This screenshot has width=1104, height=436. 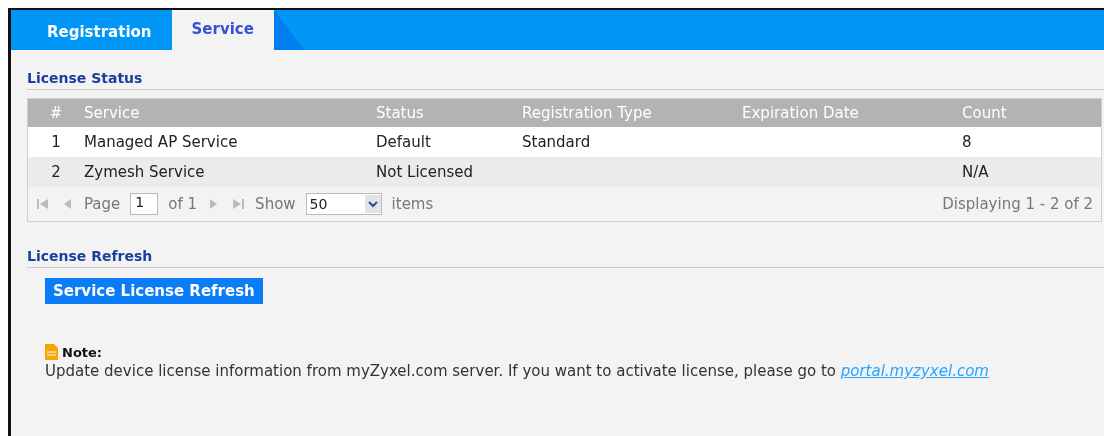 I want to click on column-header: Status, so click(x=400, y=113).